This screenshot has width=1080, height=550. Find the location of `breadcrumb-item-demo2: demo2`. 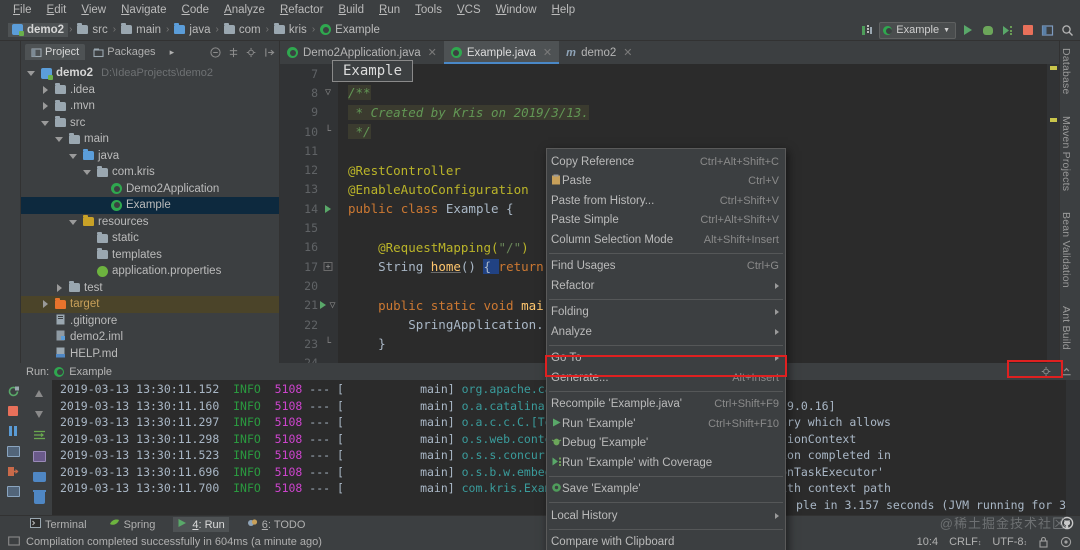

breadcrumb-item-demo2: demo2 is located at coordinates (38, 29).